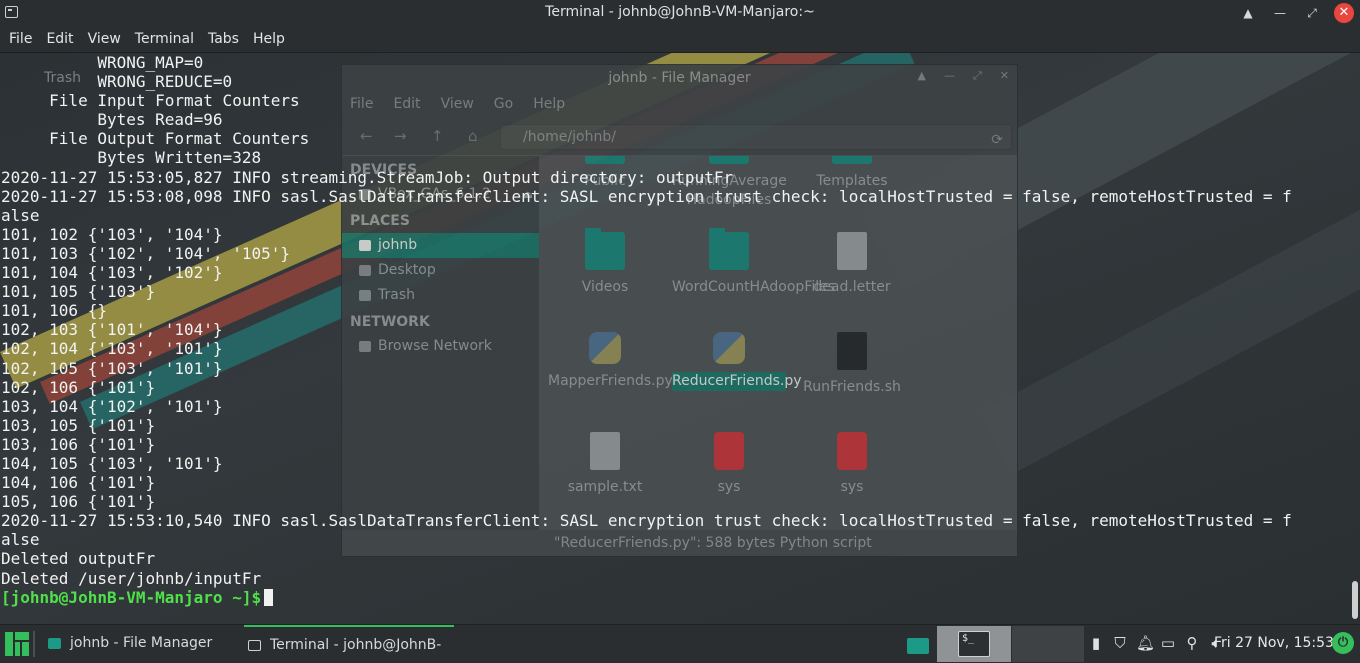 The height and width of the screenshot is (663, 1360). What do you see at coordinates (145, 253) in the screenshot?
I see `terminal-line: 101, 103 {'102', '104', '105'}` at bounding box center [145, 253].